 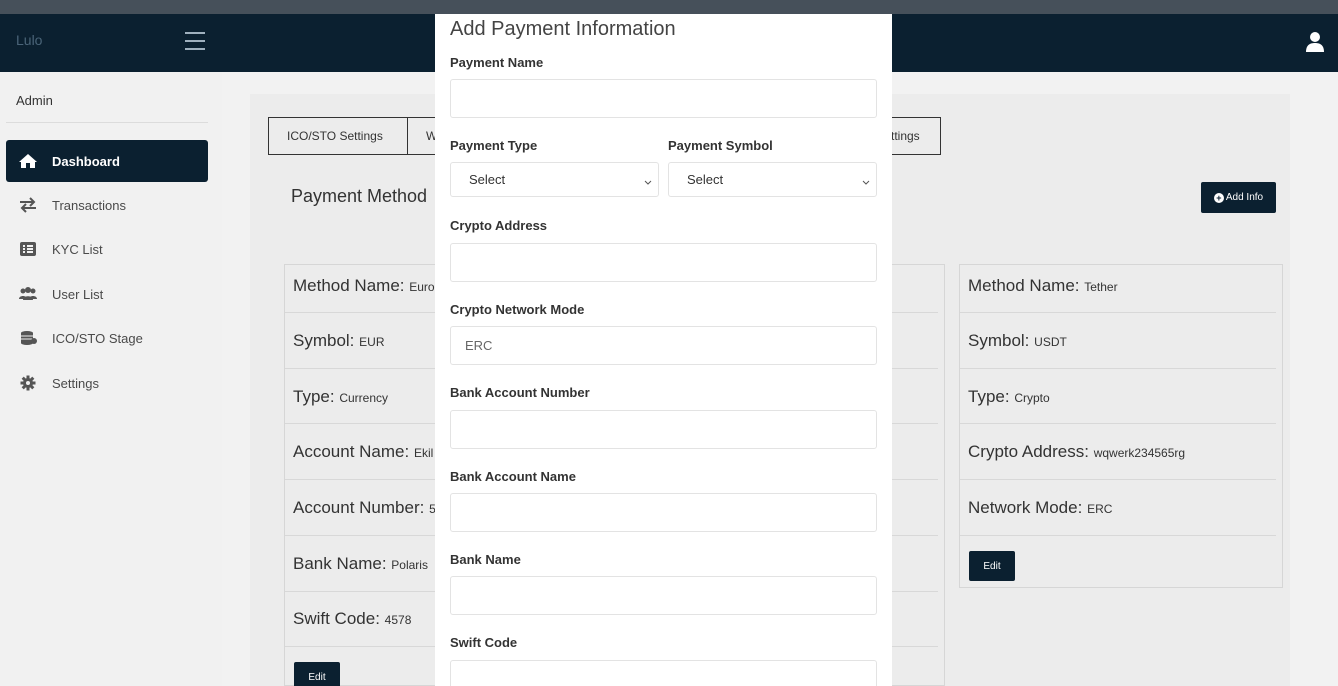 I want to click on admin-label: Admin, so click(x=34, y=100).